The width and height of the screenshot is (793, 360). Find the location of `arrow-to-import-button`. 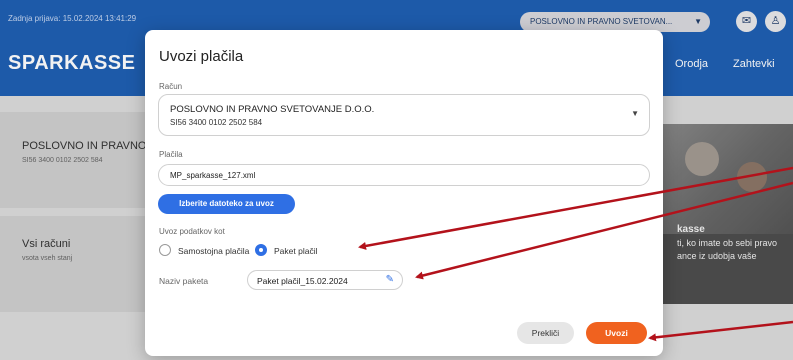

arrow-to-import-button is located at coordinates (720, 331).